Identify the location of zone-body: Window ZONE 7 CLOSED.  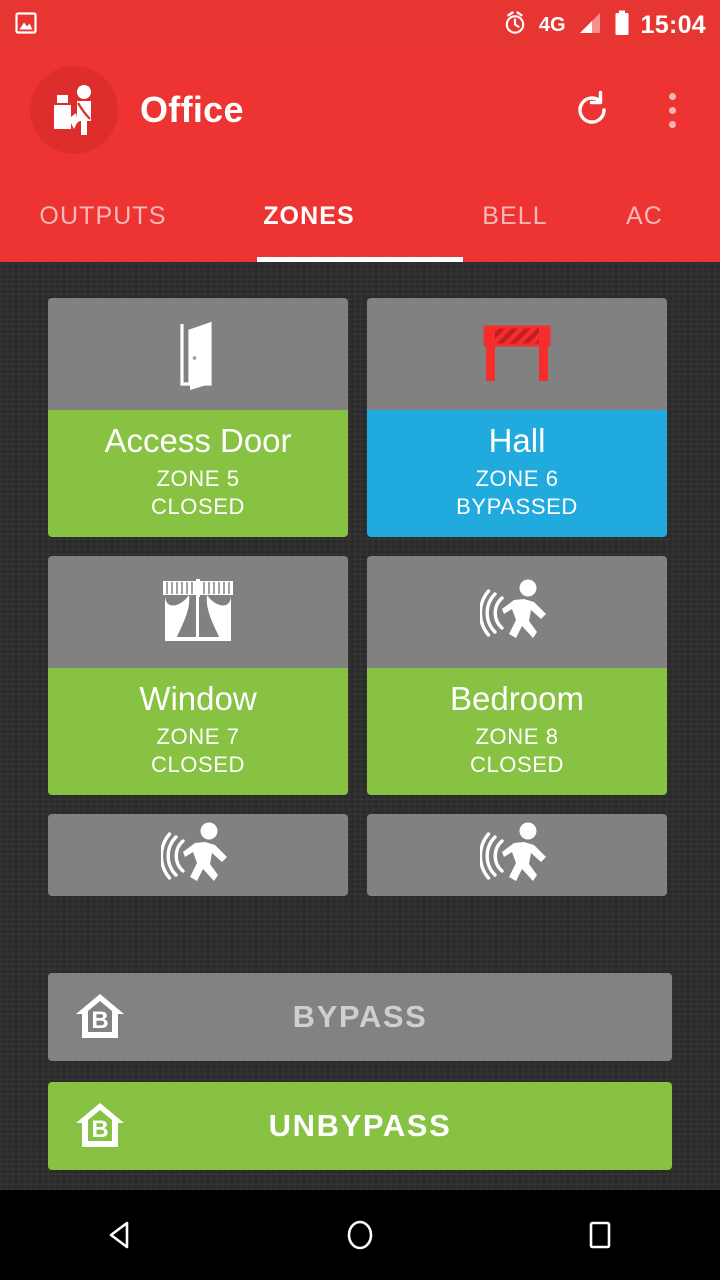
(198, 731).